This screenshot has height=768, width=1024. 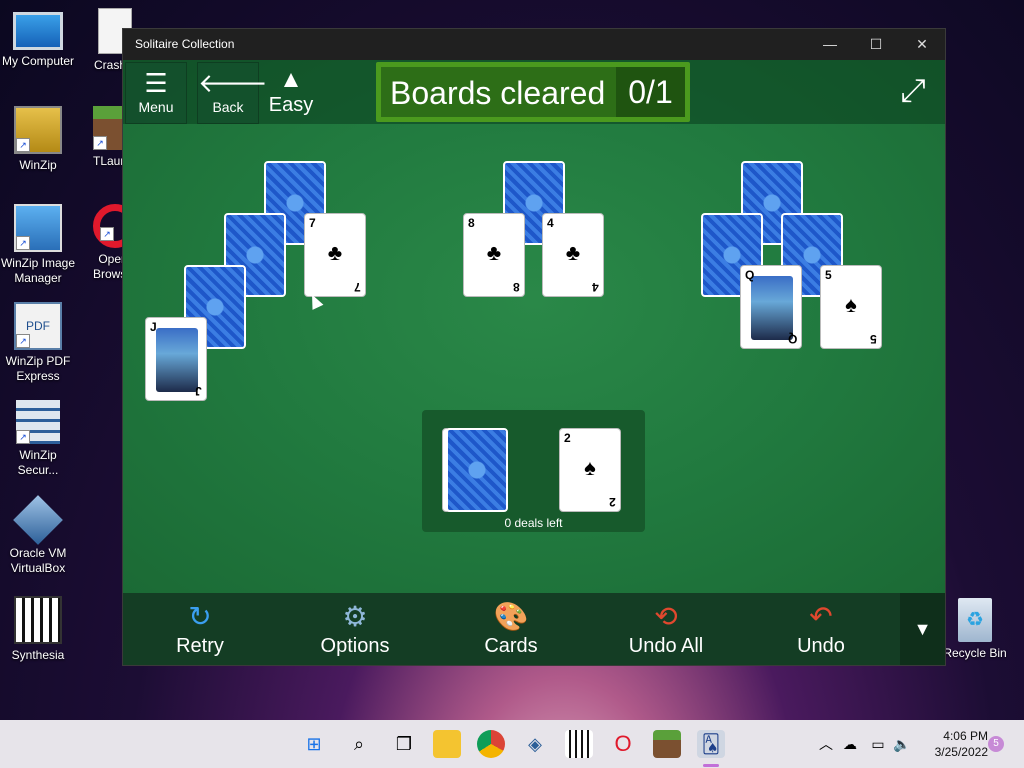 What do you see at coordinates (494, 255) in the screenshot?
I see `card-8-clubs: 8 ♣ 8` at bounding box center [494, 255].